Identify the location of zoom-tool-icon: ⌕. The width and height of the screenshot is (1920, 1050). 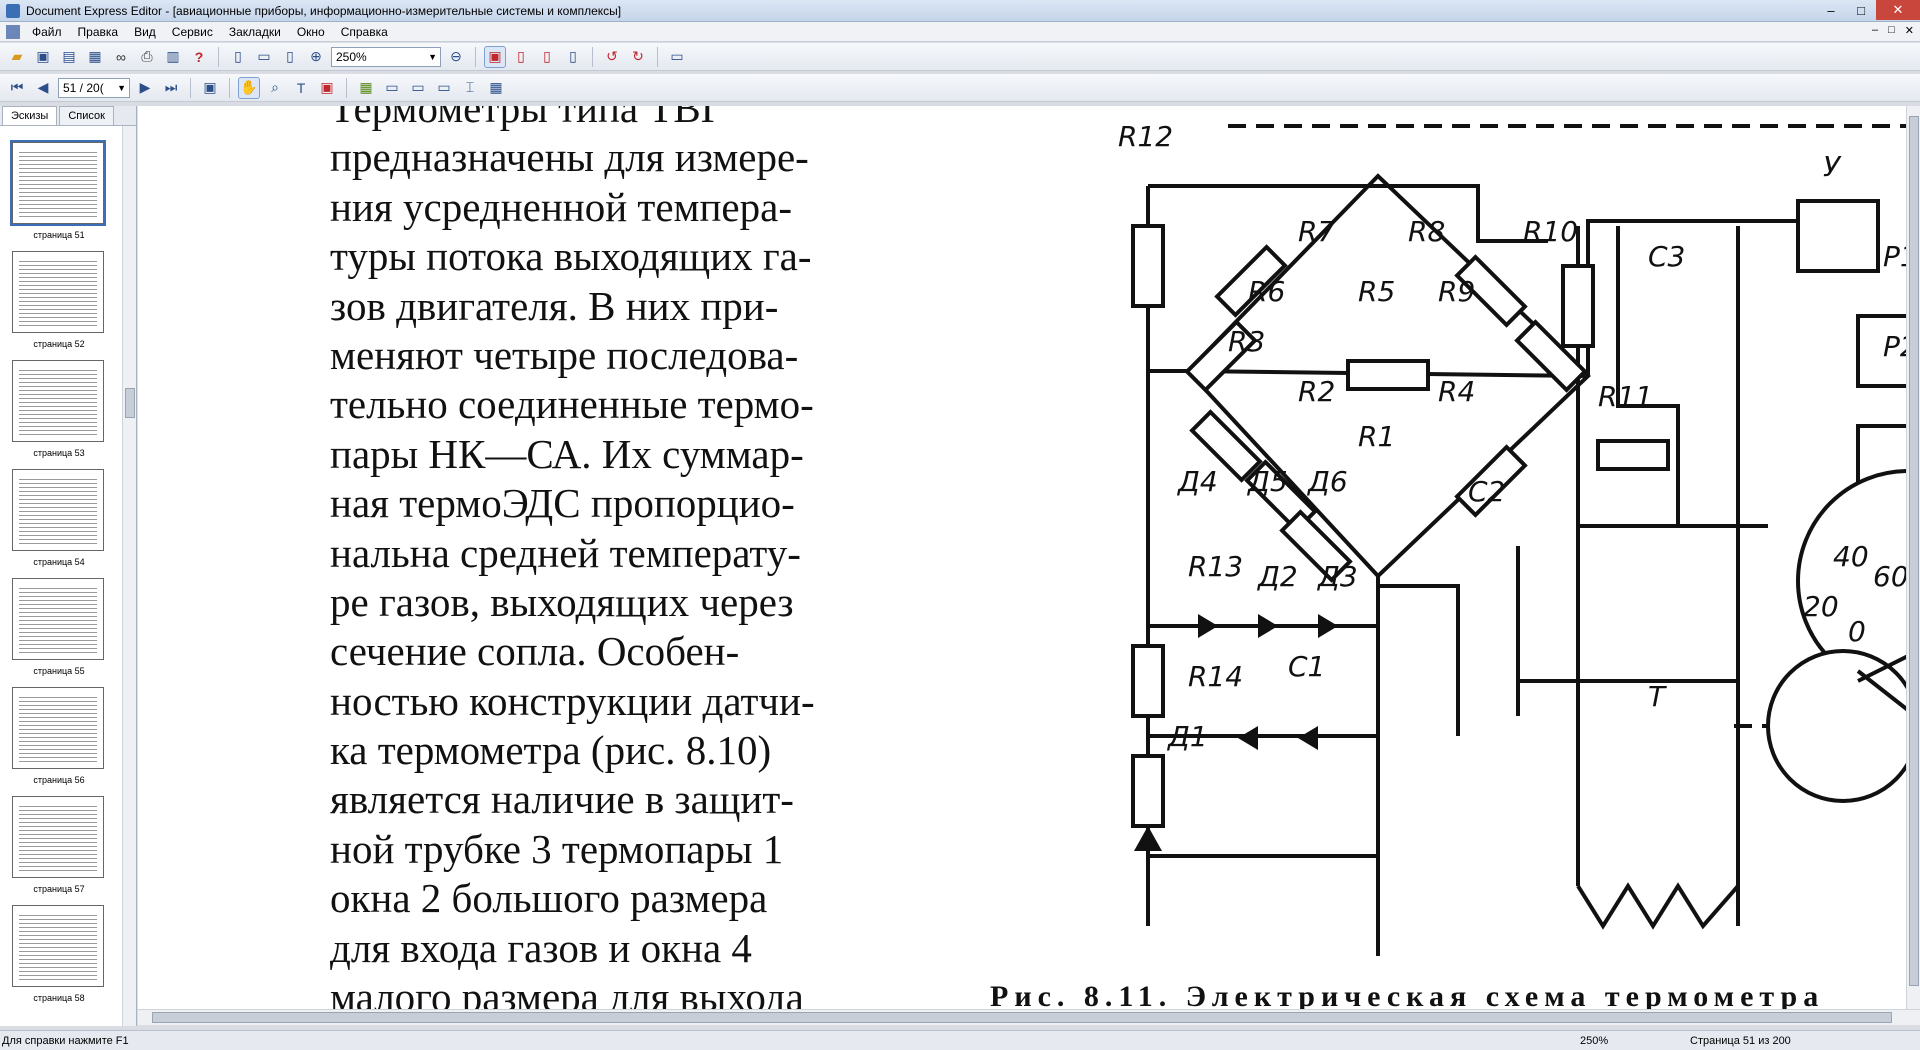
(275, 88).